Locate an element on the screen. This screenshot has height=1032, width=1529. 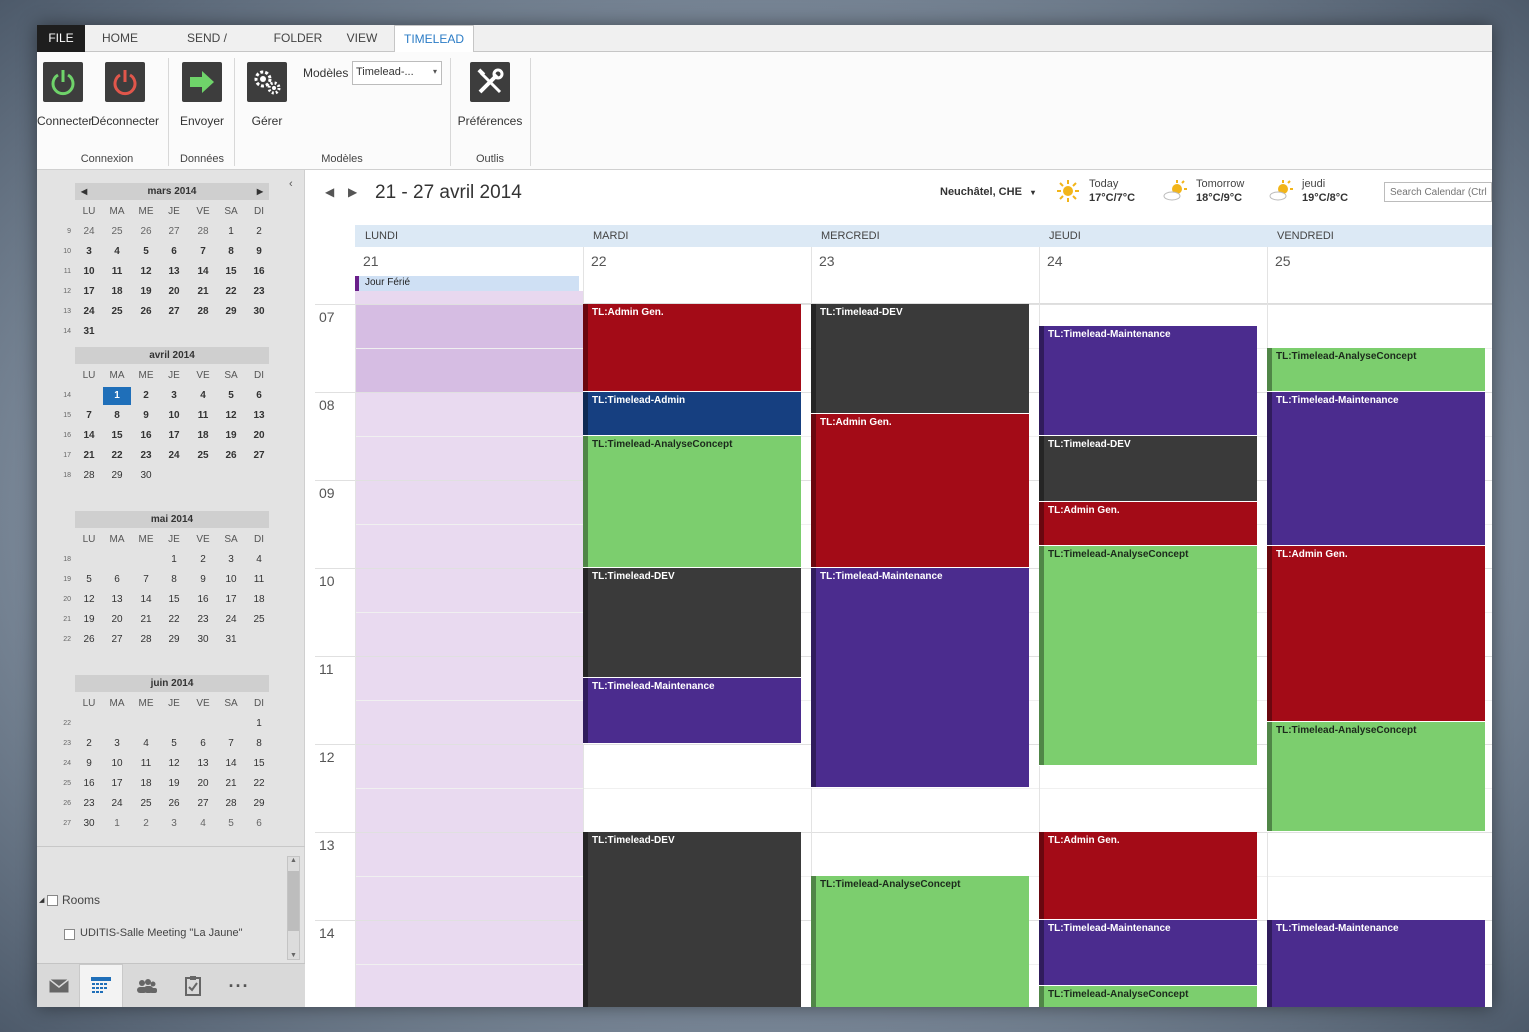
scroll-down-icon: ▼ is located at coordinates (293, 955).